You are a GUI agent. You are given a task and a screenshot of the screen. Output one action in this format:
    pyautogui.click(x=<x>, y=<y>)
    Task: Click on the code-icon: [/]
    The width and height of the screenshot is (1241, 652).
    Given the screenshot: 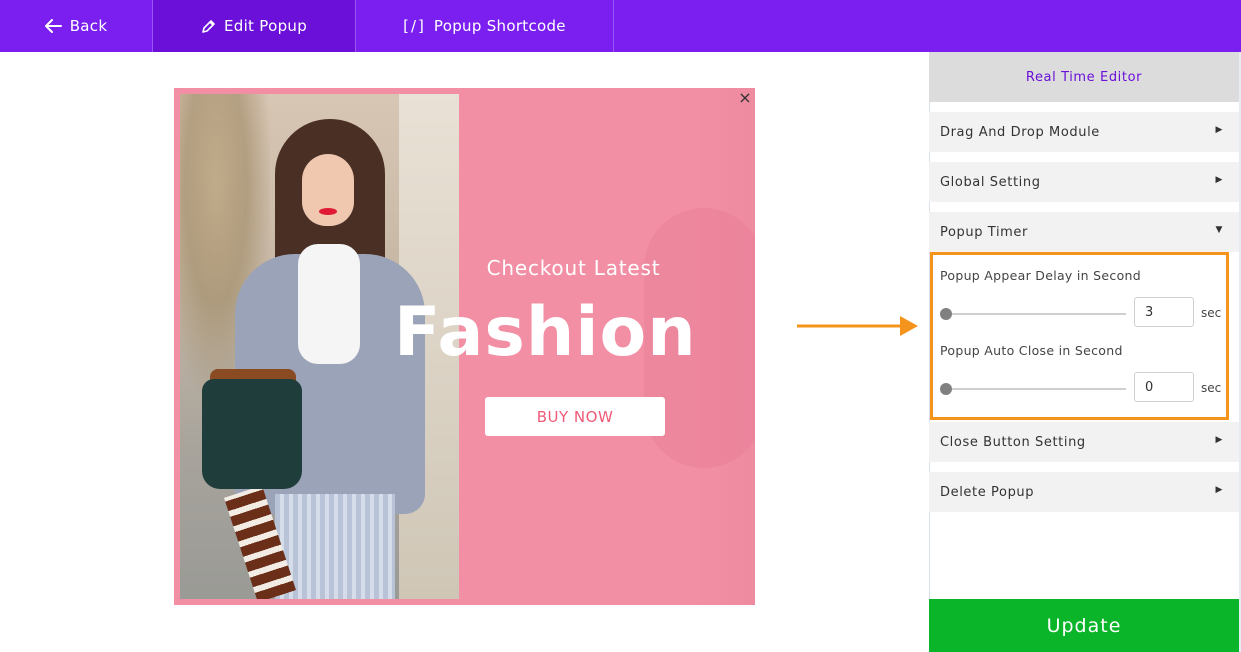 What is the action you would take?
    pyautogui.click(x=414, y=26)
    